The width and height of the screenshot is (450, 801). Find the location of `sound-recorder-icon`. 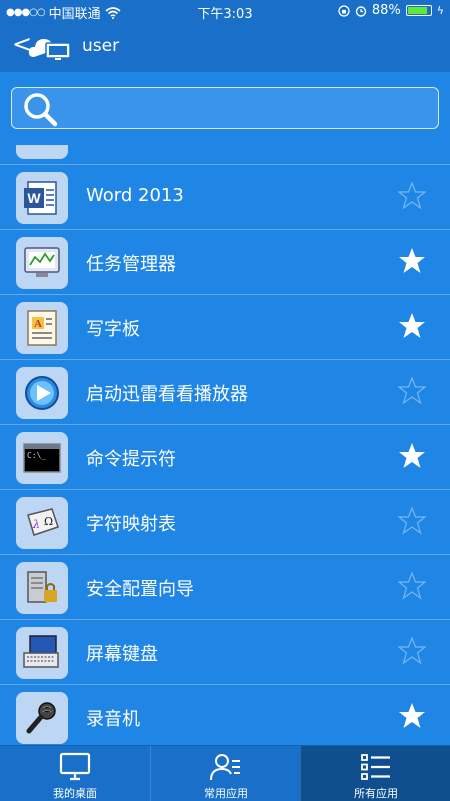

sound-recorder-icon is located at coordinates (42, 718).